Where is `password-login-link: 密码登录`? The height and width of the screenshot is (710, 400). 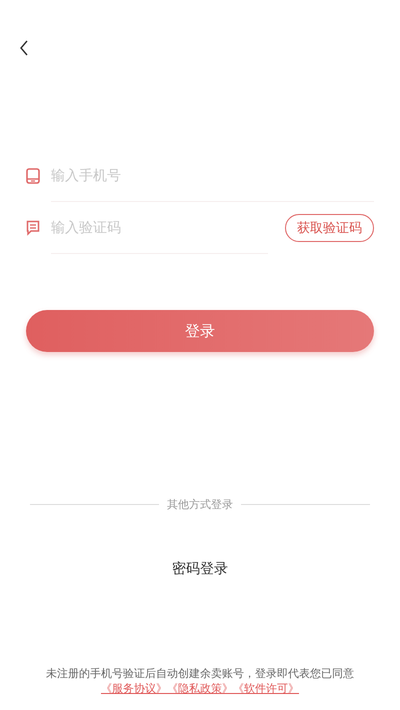 password-login-link: 密码登录 is located at coordinates (200, 569).